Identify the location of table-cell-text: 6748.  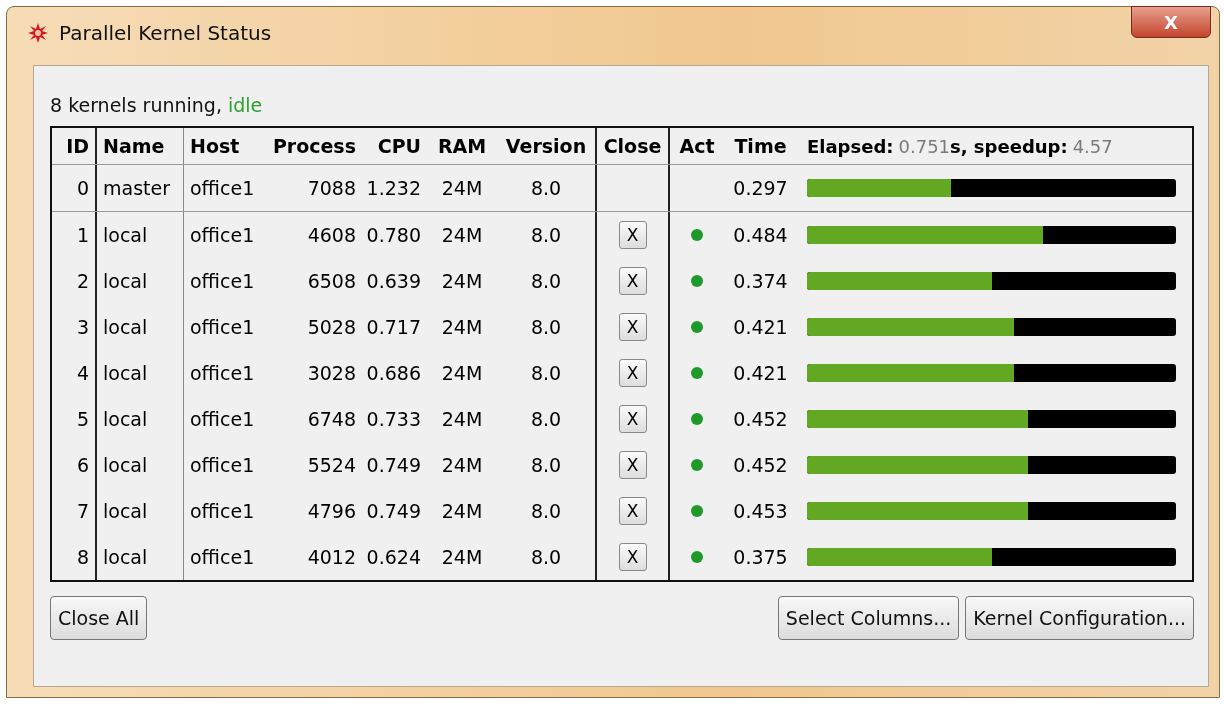
(331, 419).